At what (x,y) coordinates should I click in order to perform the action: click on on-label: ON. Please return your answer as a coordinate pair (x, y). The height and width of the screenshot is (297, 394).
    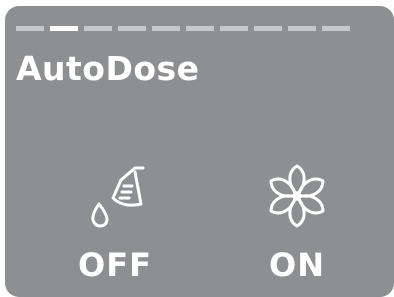
    Looking at the image, I should click on (297, 265).